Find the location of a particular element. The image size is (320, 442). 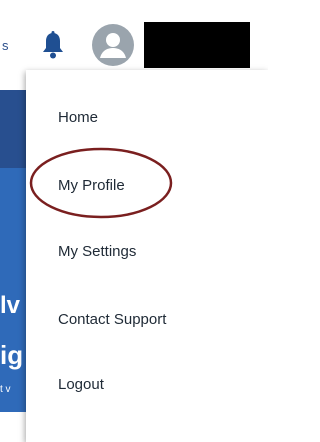

bell-icon is located at coordinates (53, 45).